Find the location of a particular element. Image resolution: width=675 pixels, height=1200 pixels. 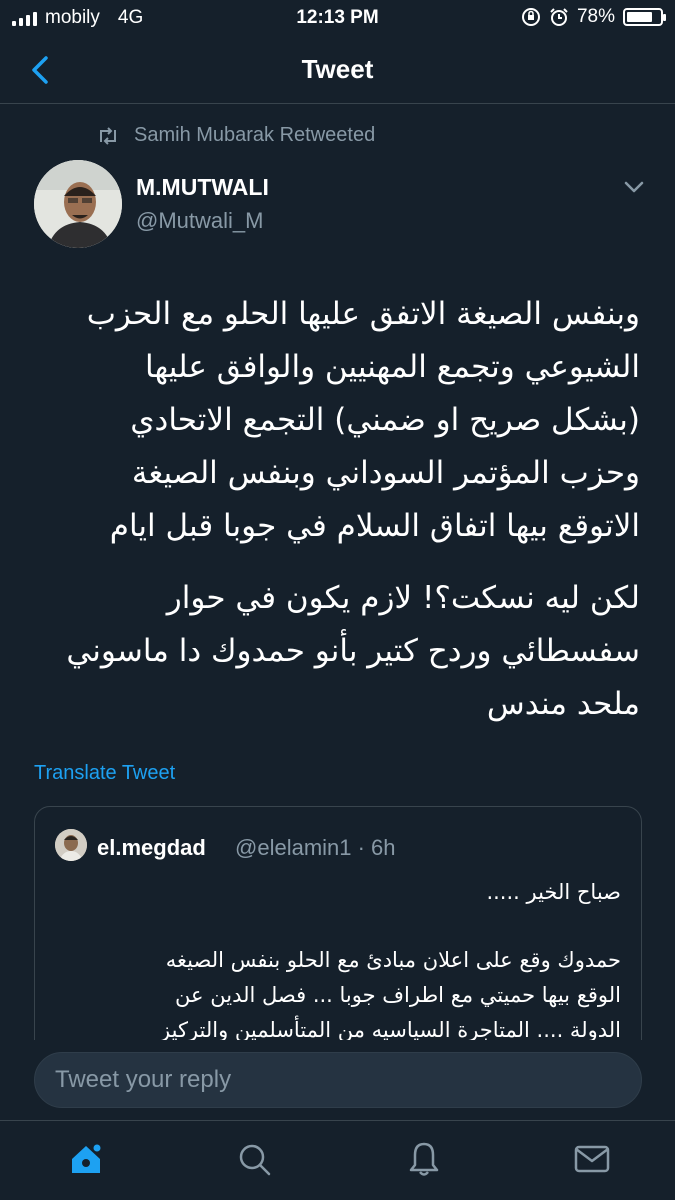

tab-home is located at coordinates (86, 1159).